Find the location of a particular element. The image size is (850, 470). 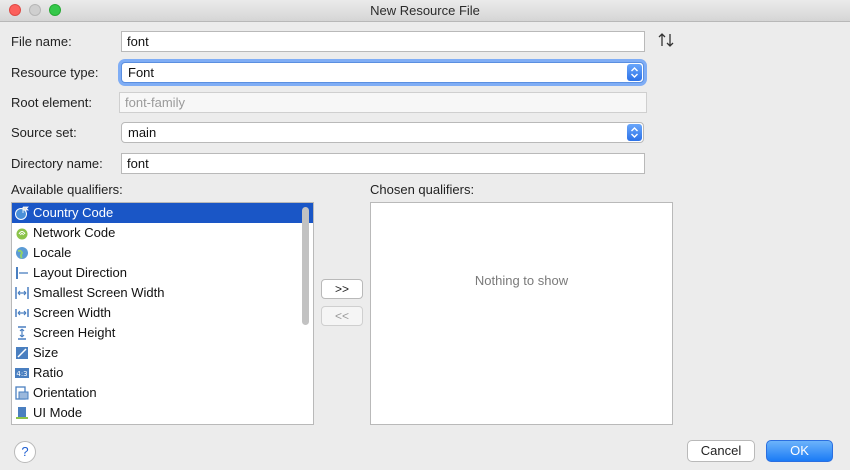

source-set-label: Source set: is located at coordinates (44, 132).